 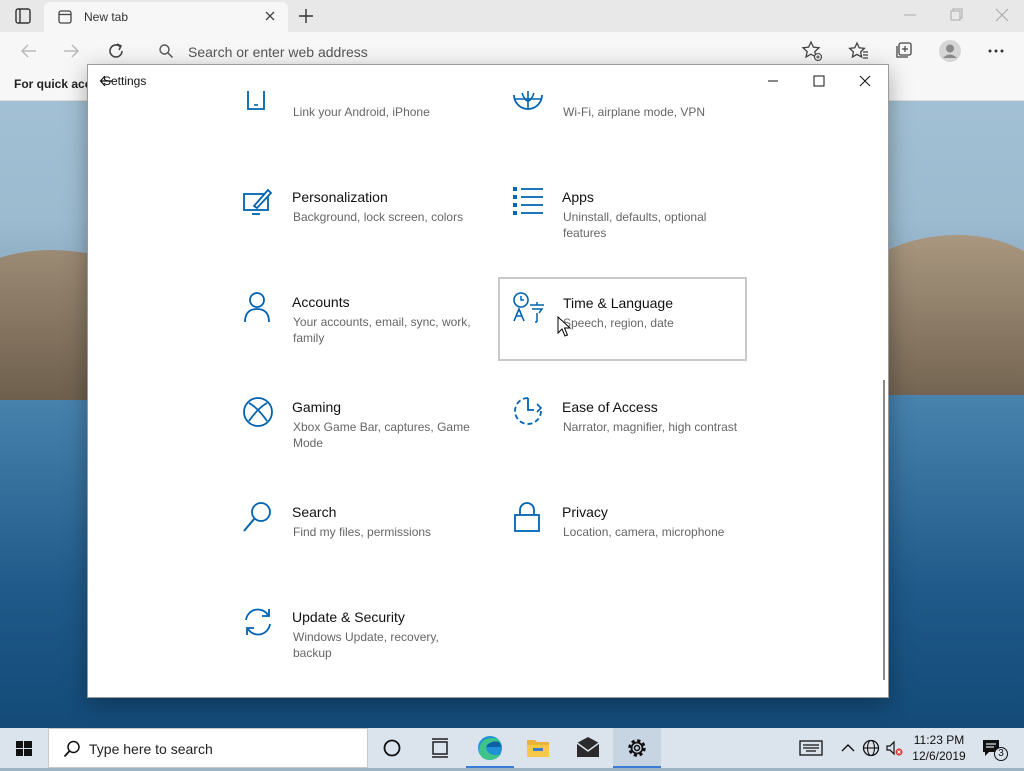 I want to click on mouse-cursor-icon, so click(x=564, y=326).